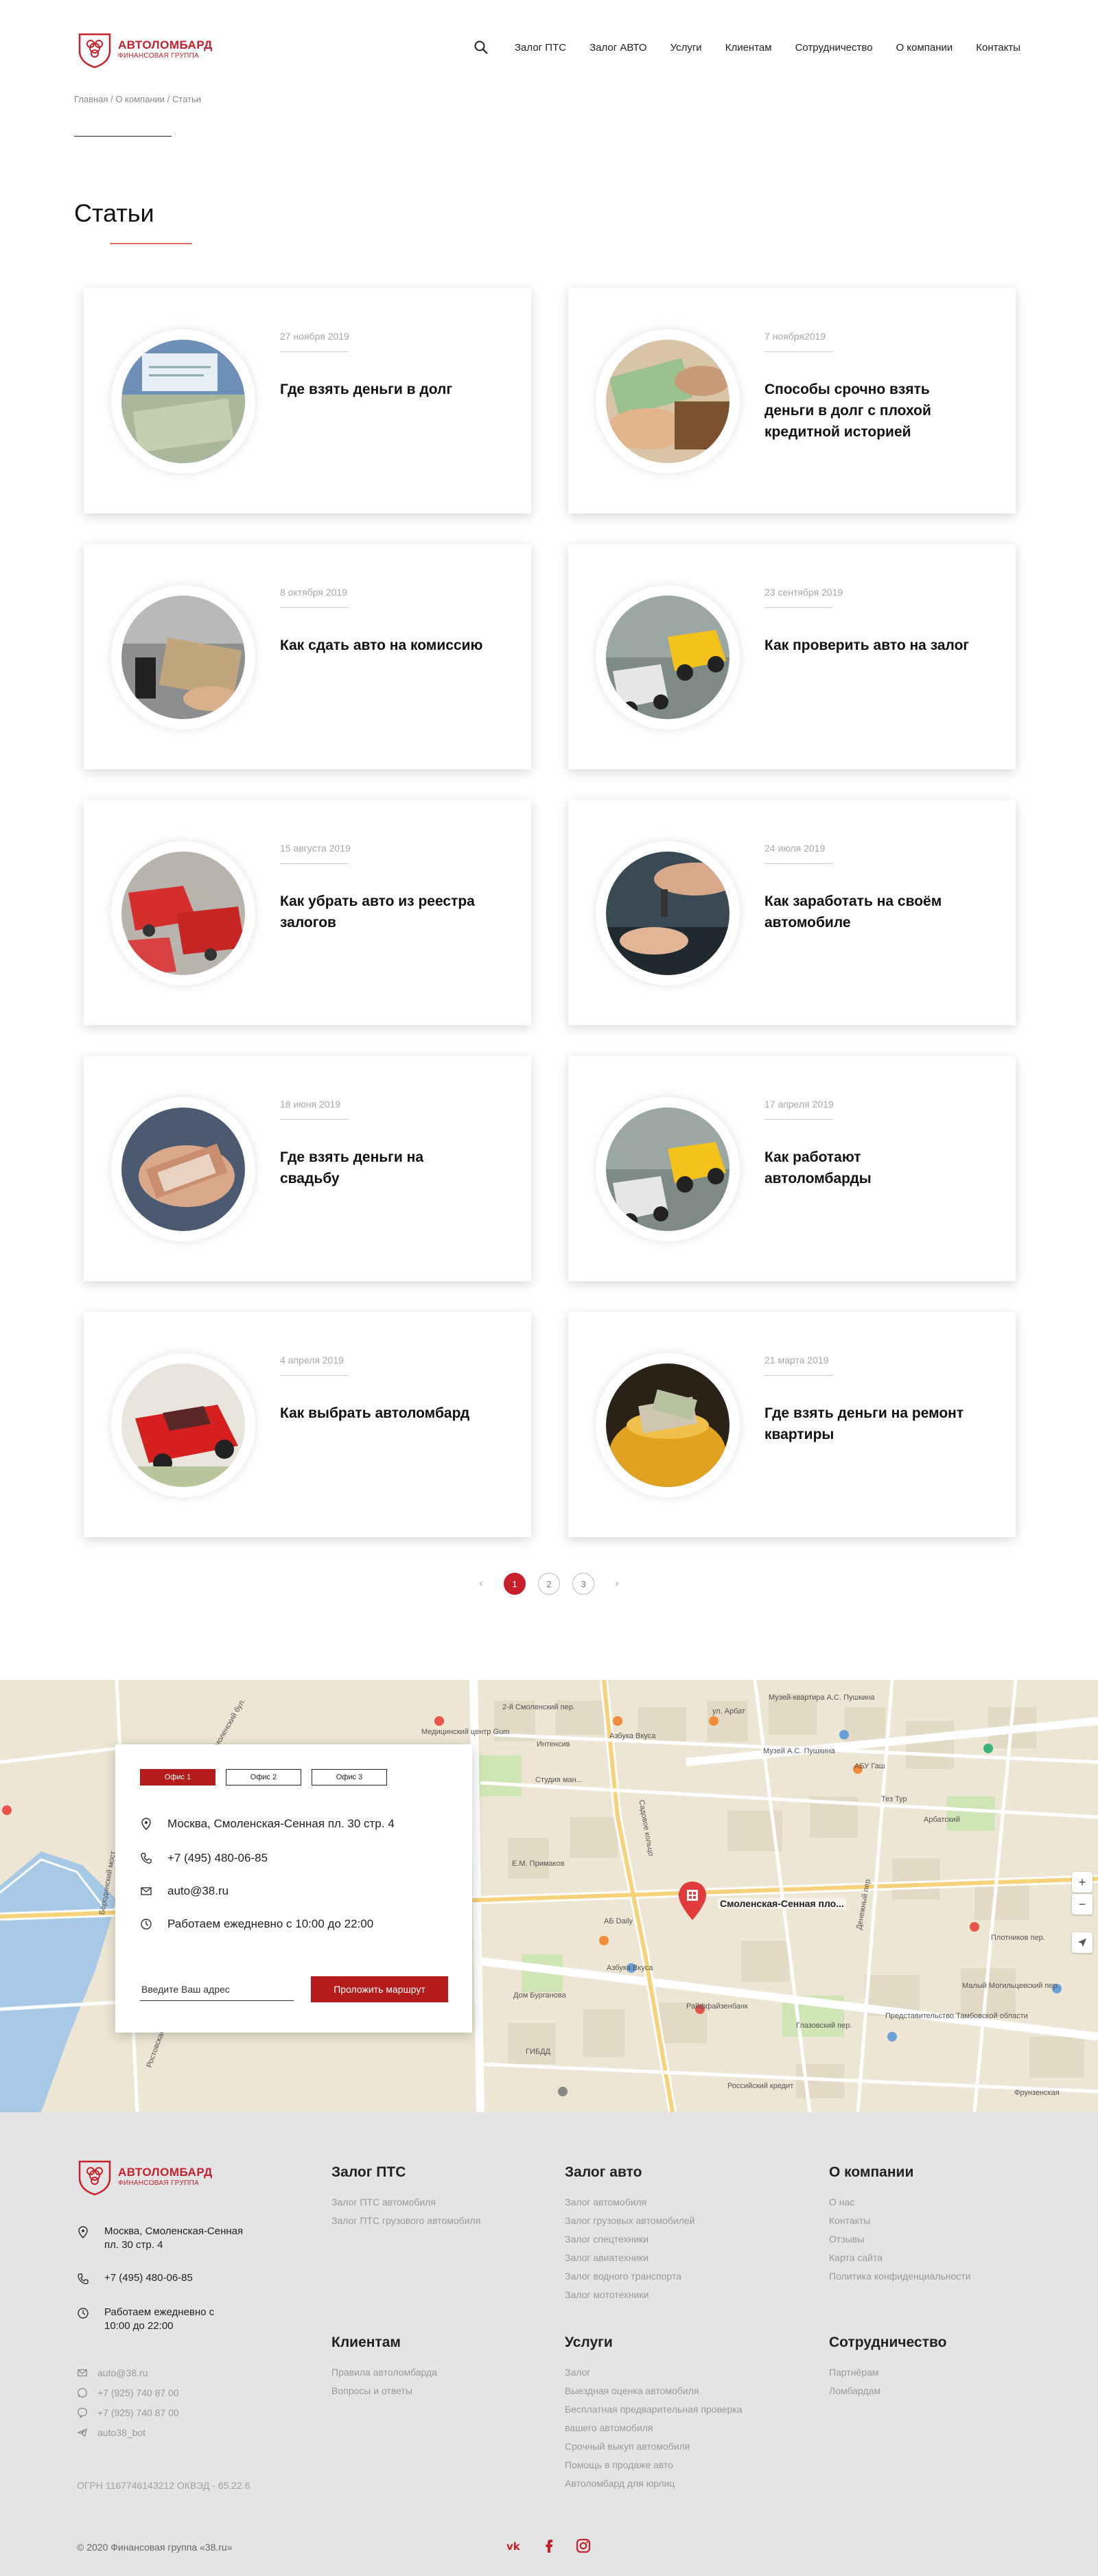  Describe the element at coordinates (900, 2202) in the screenshot. I see `footer-link: О нас` at that location.